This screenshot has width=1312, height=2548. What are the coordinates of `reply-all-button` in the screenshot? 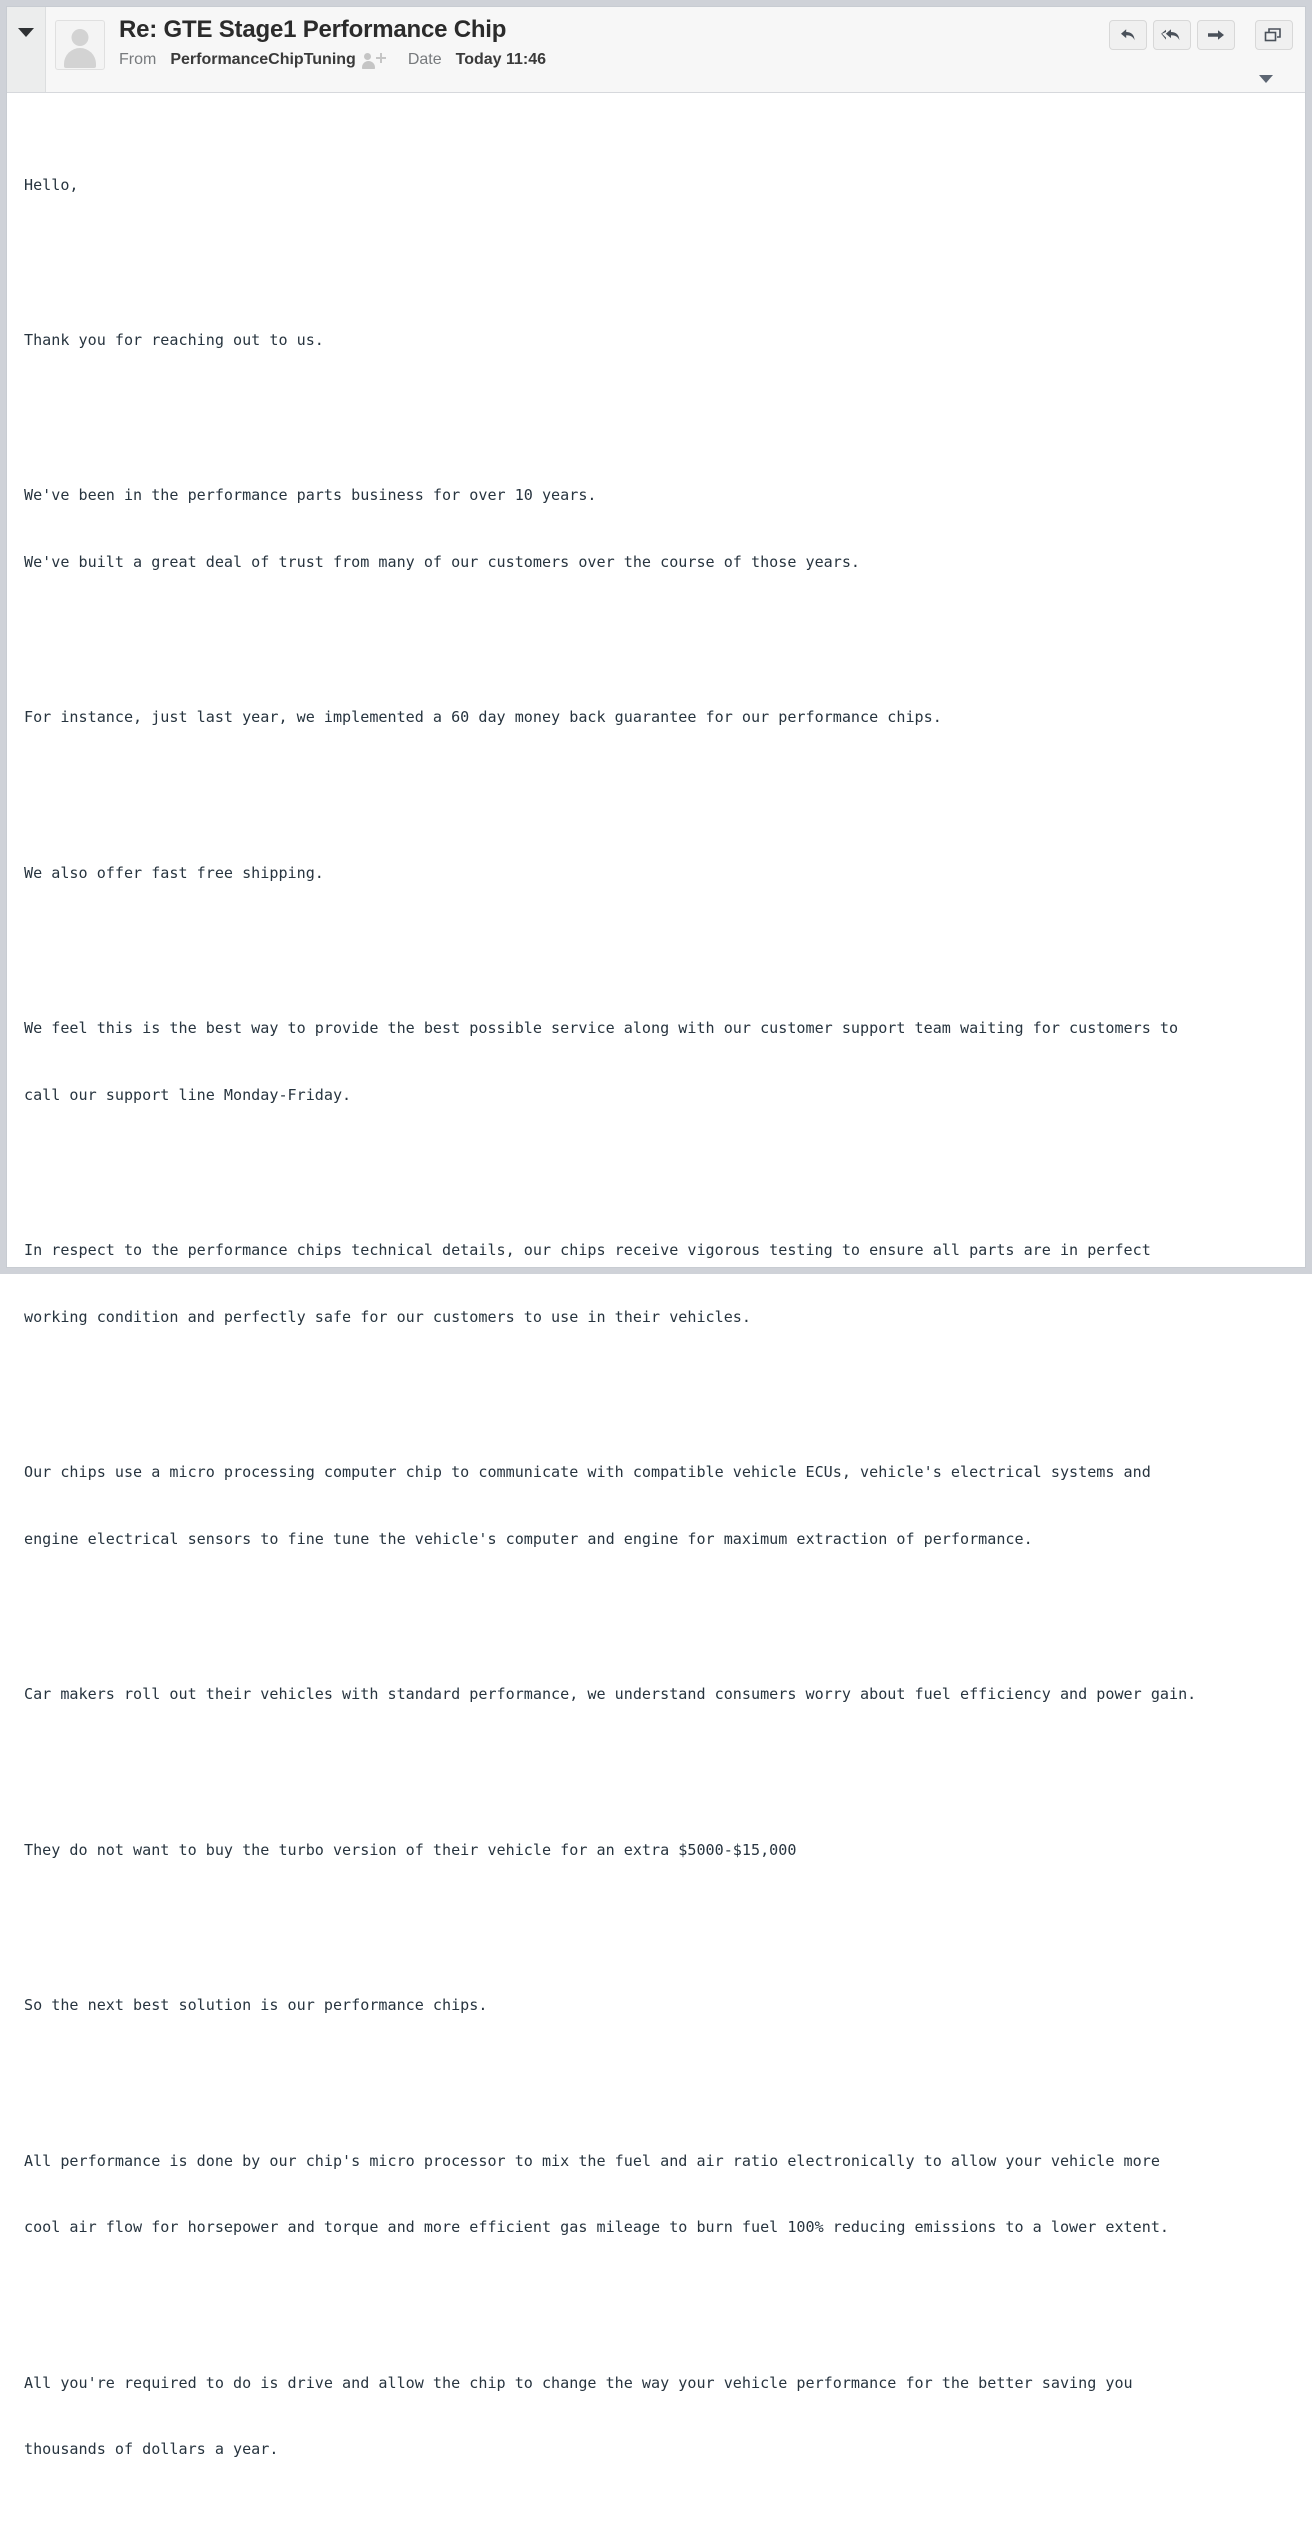 It's located at (1172, 35).